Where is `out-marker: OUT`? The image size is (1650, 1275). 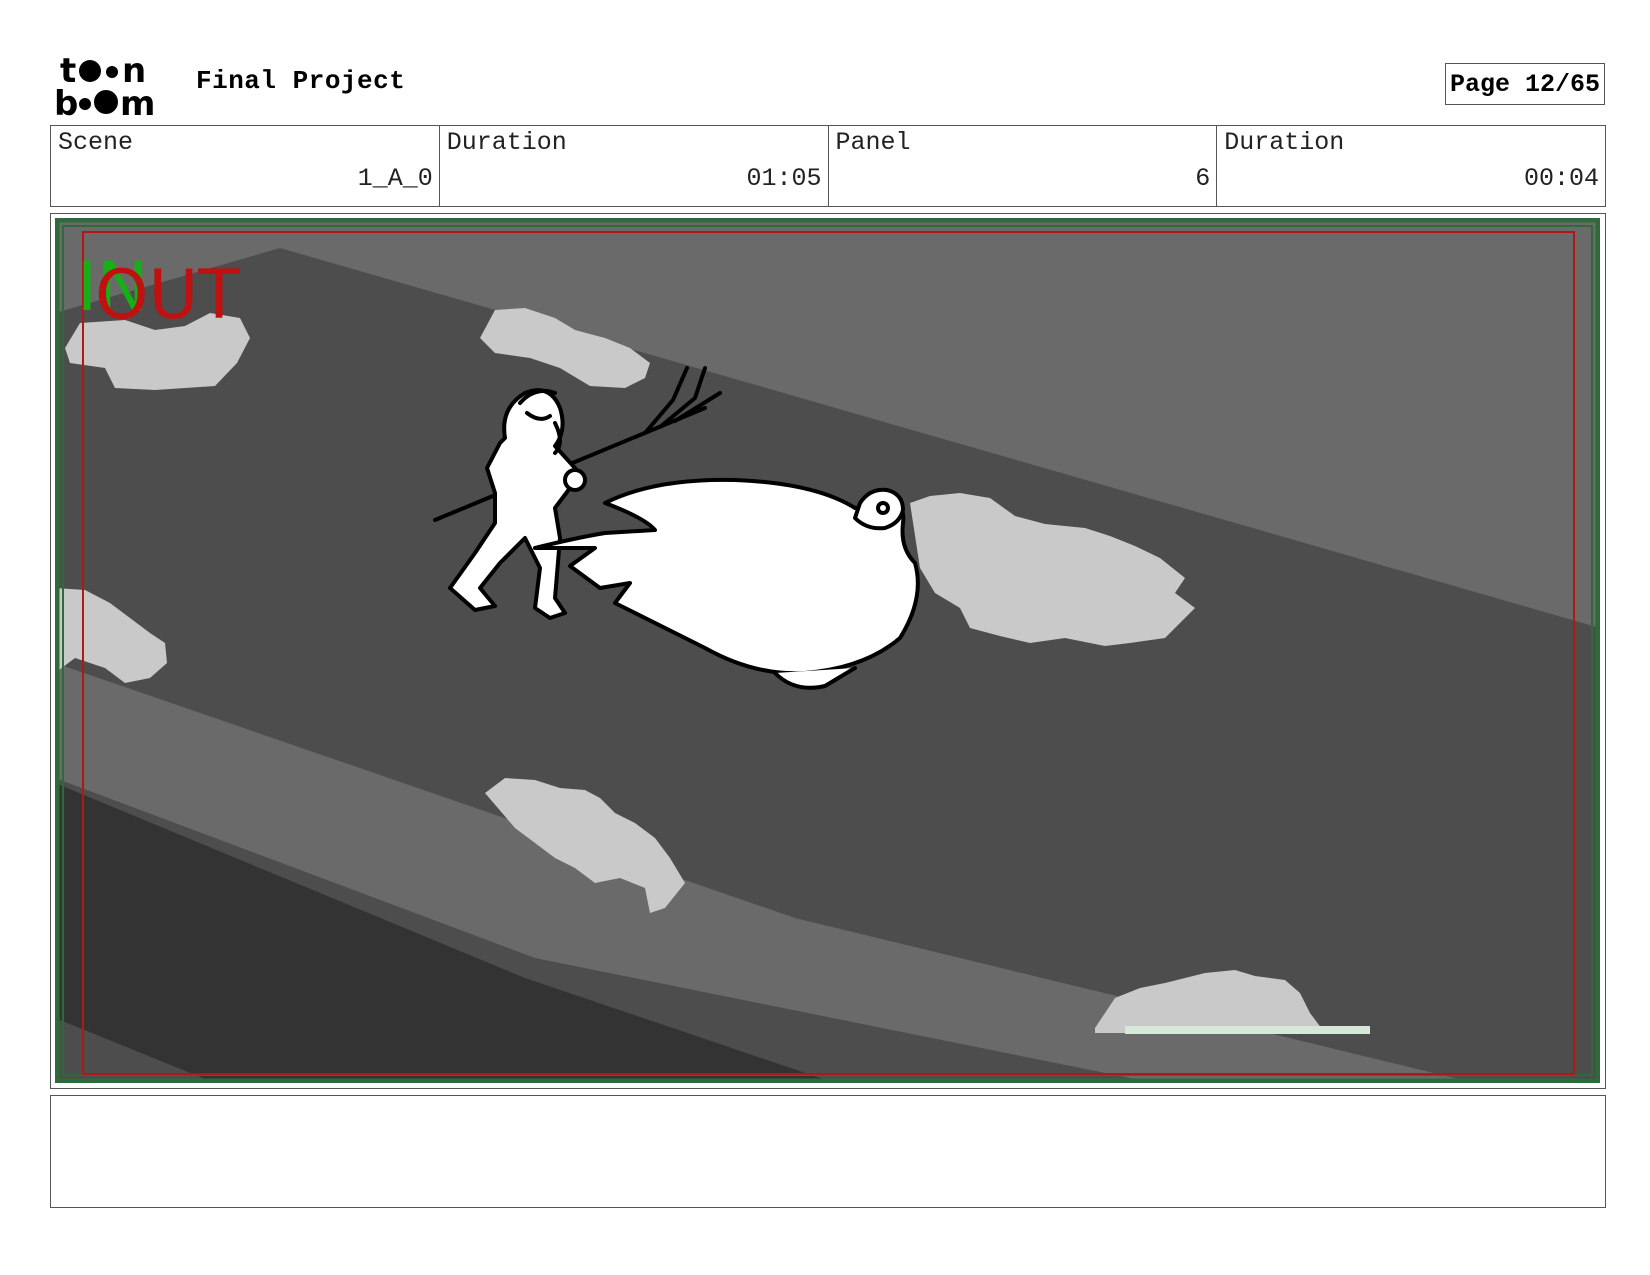 out-marker: OUT is located at coordinates (167, 295).